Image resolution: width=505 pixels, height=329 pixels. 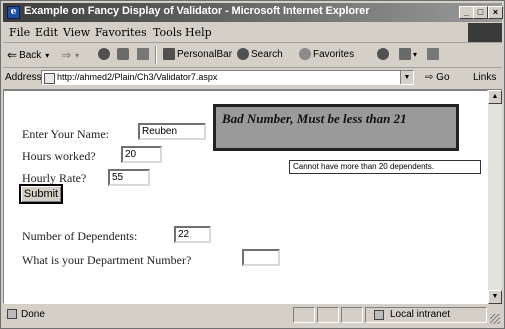 I want to click on back-arrow-icon: ⇐, so click(x=12, y=55).